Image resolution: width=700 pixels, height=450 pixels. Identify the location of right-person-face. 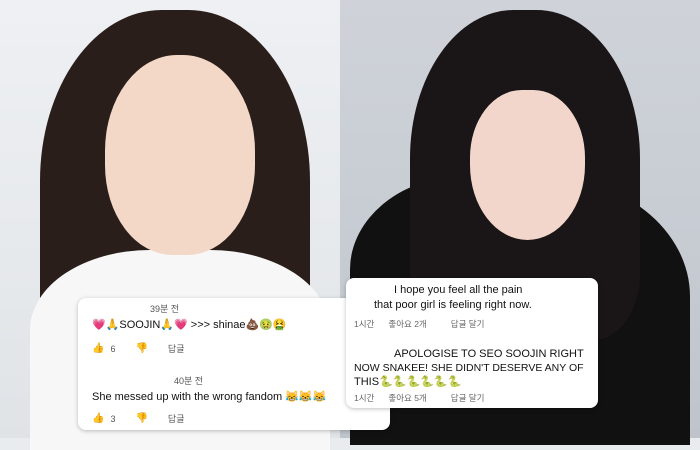
(527, 165).